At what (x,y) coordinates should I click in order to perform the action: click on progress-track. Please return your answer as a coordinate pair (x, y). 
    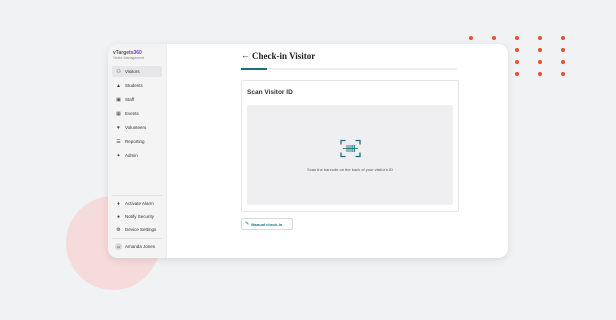
    Looking at the image, I should click on (349, 69).